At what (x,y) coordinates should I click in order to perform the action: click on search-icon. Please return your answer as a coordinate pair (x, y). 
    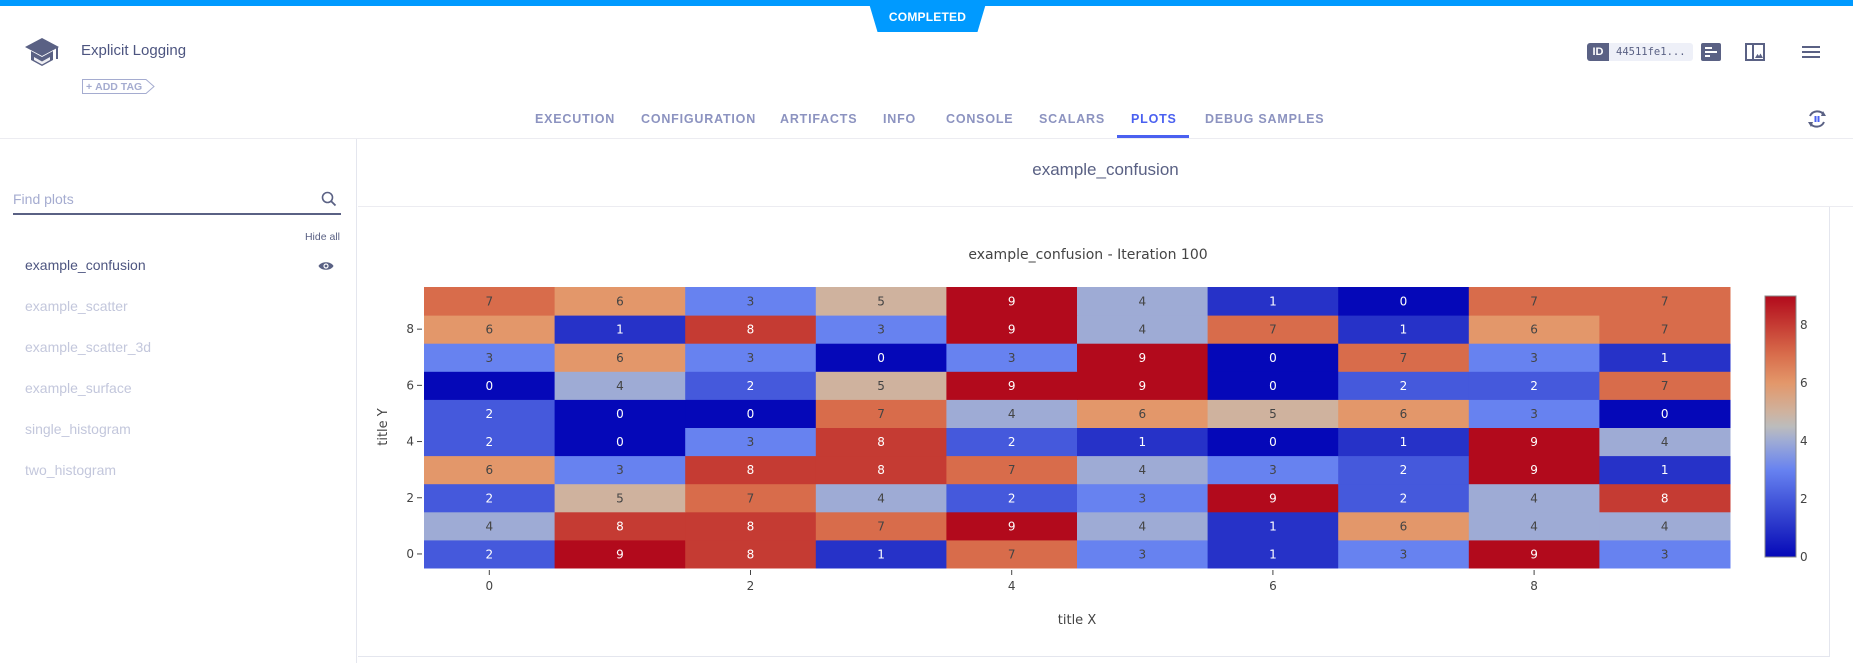
    Looking at the image, I should click on (329, 199).